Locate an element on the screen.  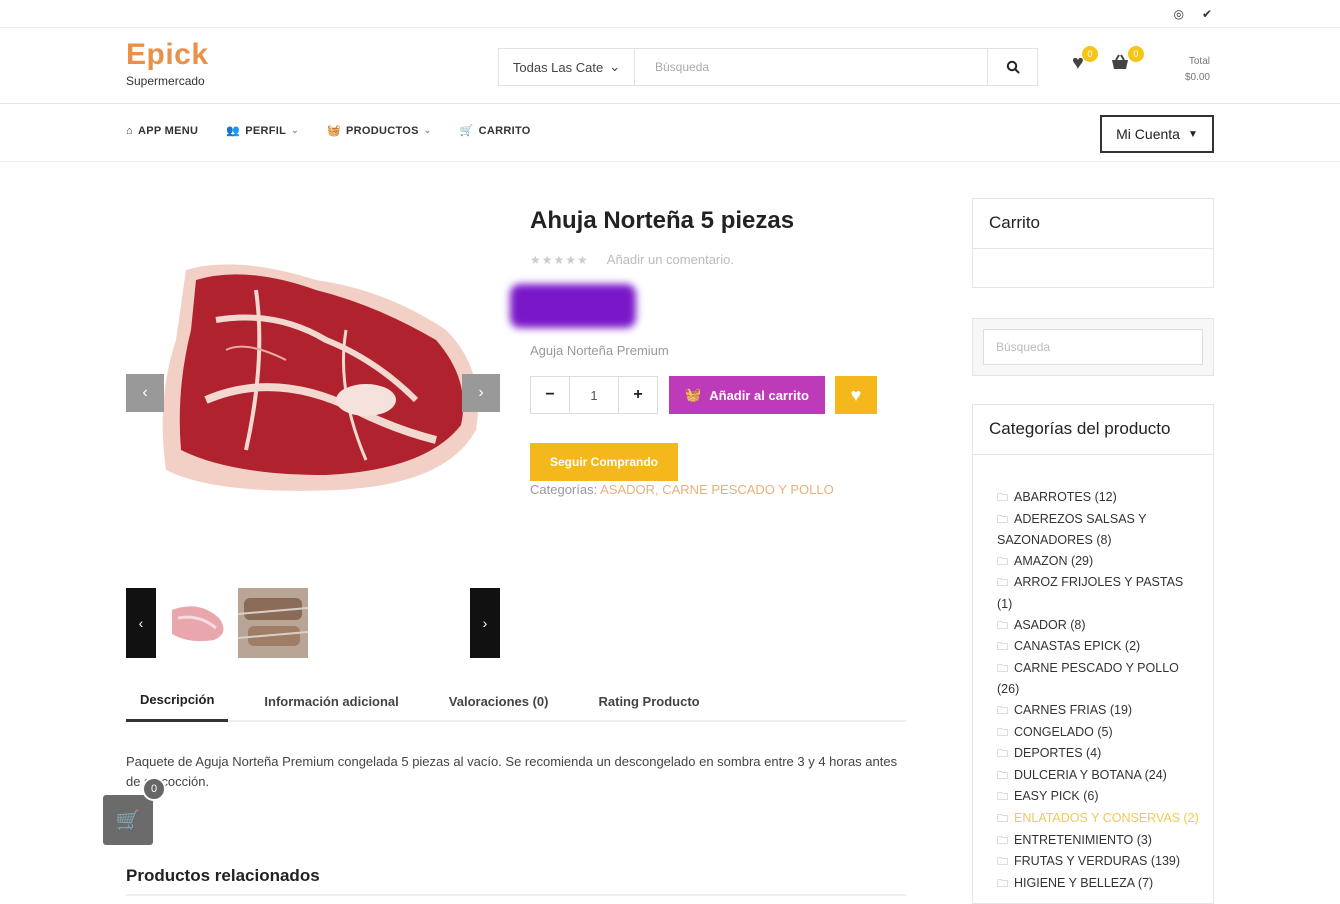
category-item-label: CONGELADO (5) is located at coordinates (1063, 731).